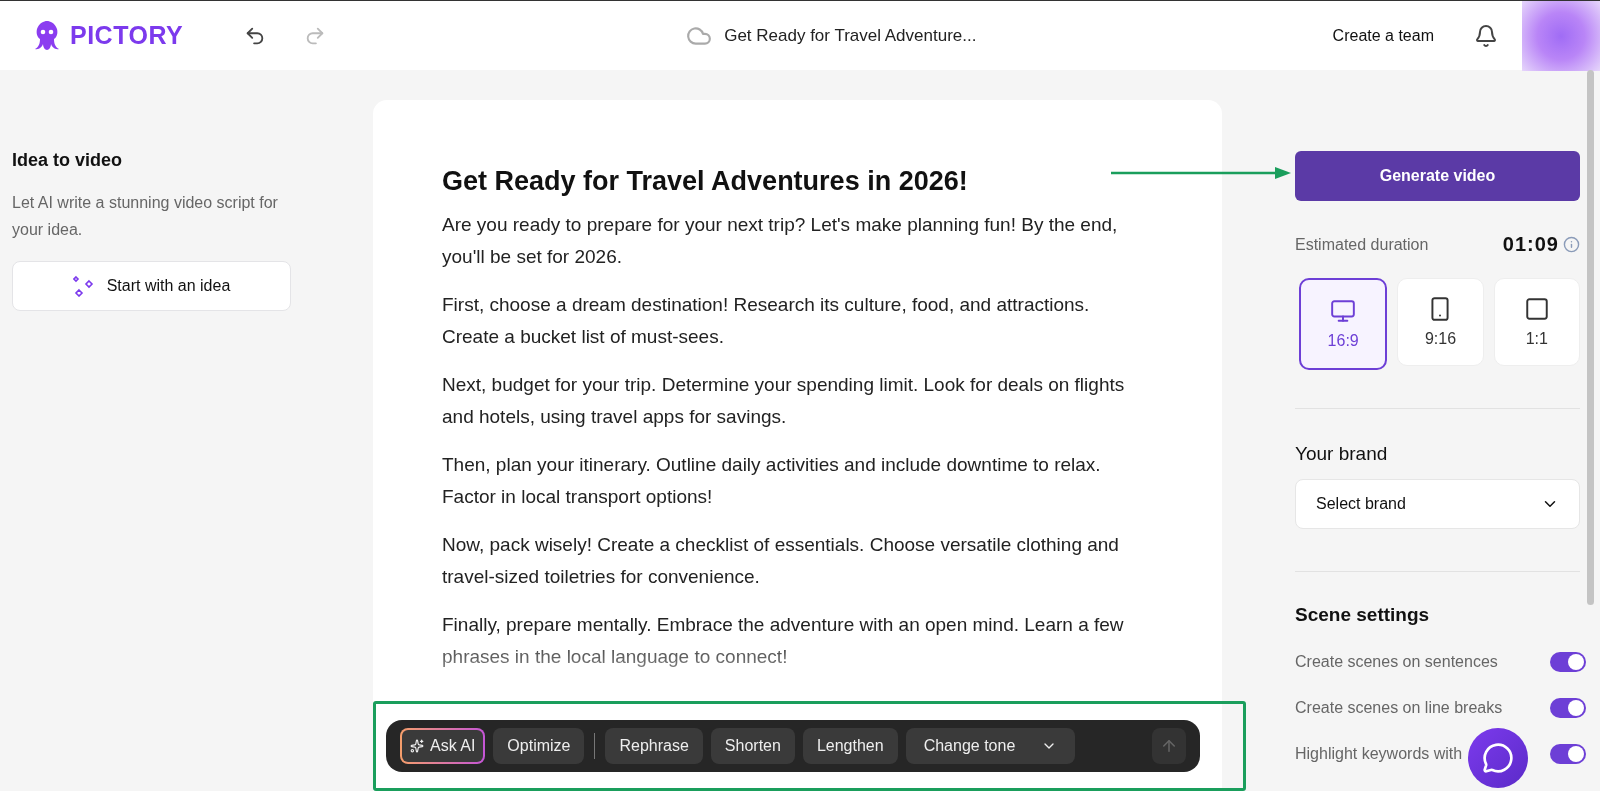 The width and height of the screenshot is (1600, 791). What do you see at coordinates (1343, 311) in the screenshot?
I see `monitor-icon` at bounding box center [1343, 311].